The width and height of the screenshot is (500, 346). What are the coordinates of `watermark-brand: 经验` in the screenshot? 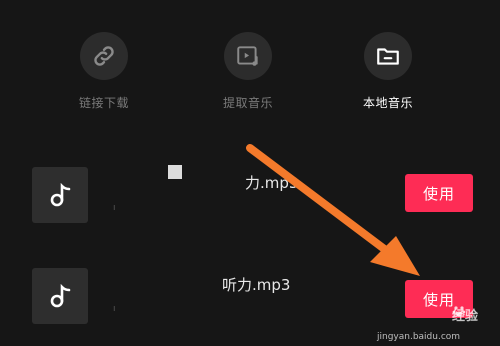 It's located at (464, 316).